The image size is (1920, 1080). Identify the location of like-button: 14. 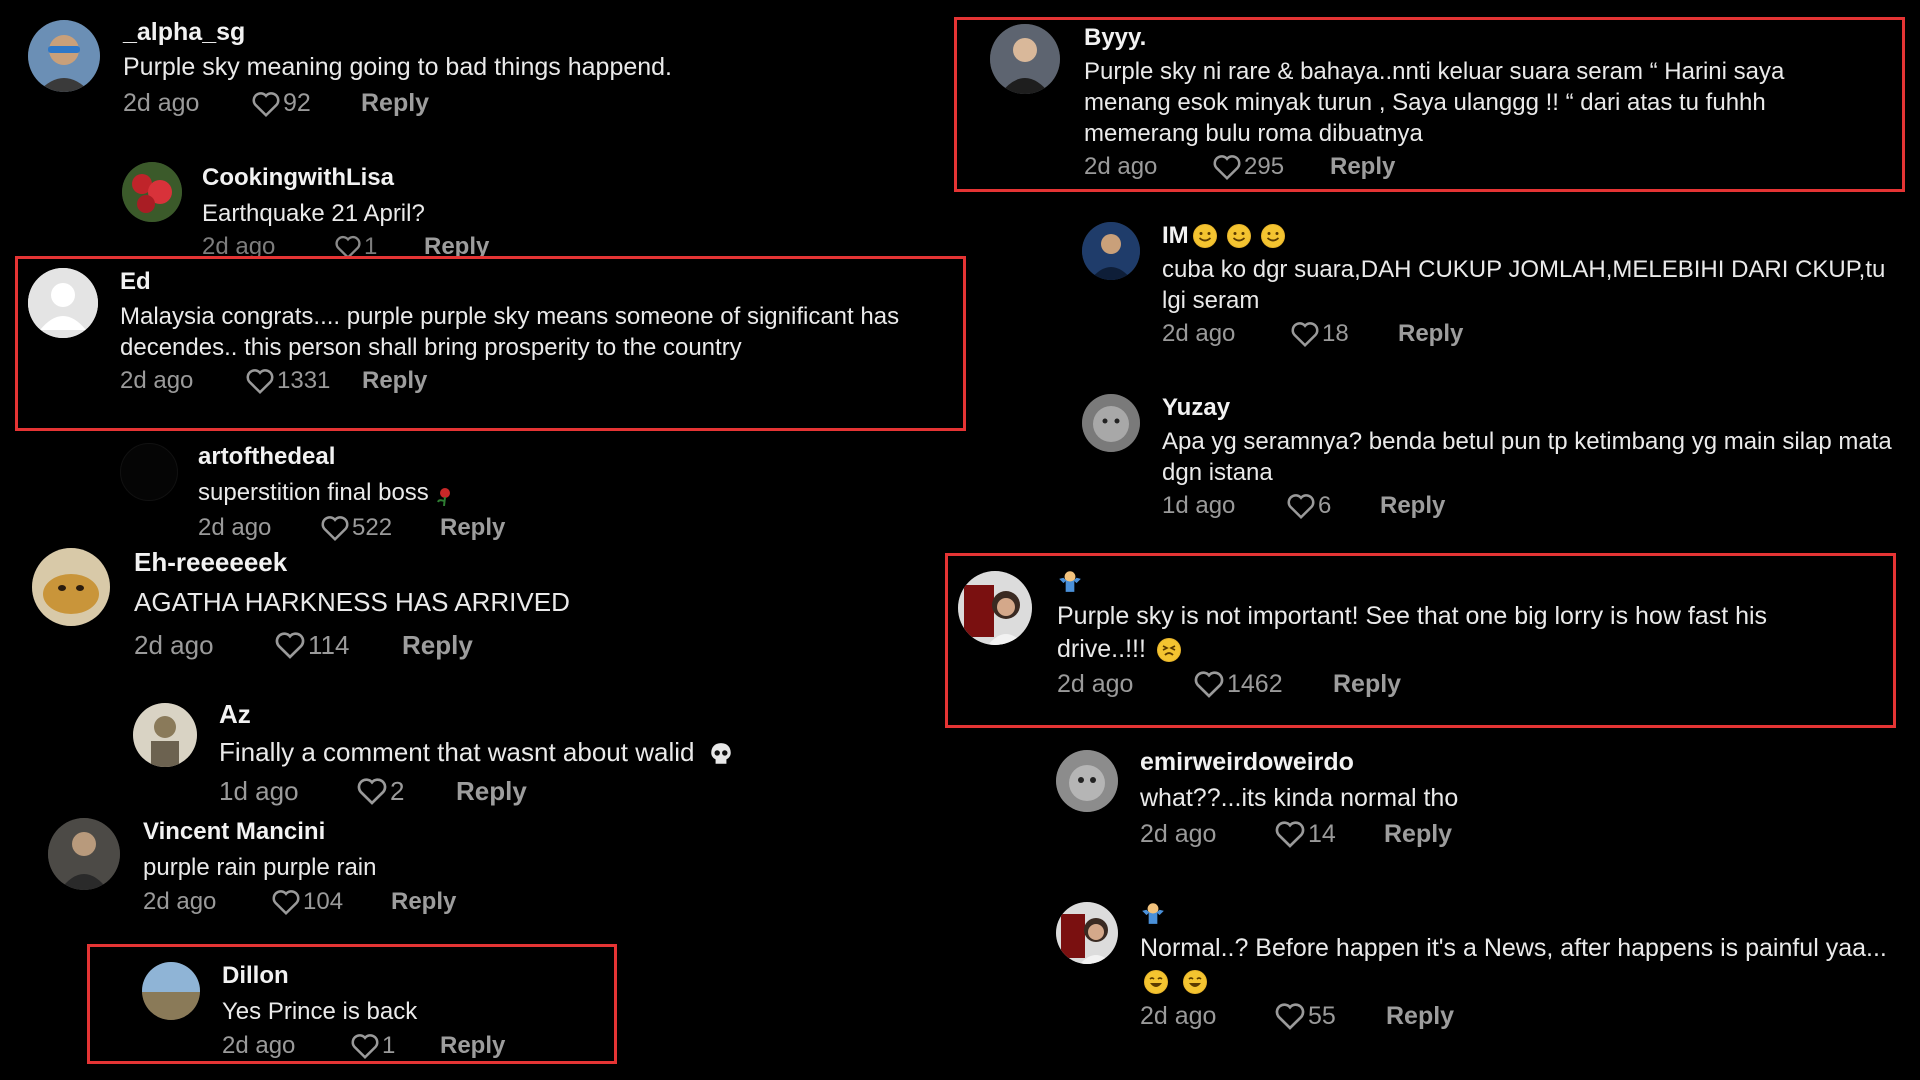
(1329, 834).